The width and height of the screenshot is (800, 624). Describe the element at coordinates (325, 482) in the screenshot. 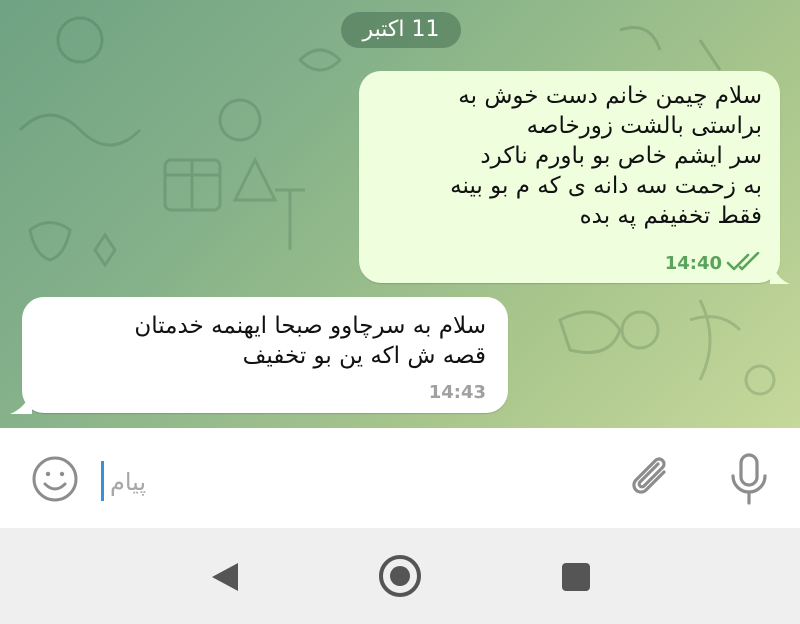

I see `message-input` at that location.